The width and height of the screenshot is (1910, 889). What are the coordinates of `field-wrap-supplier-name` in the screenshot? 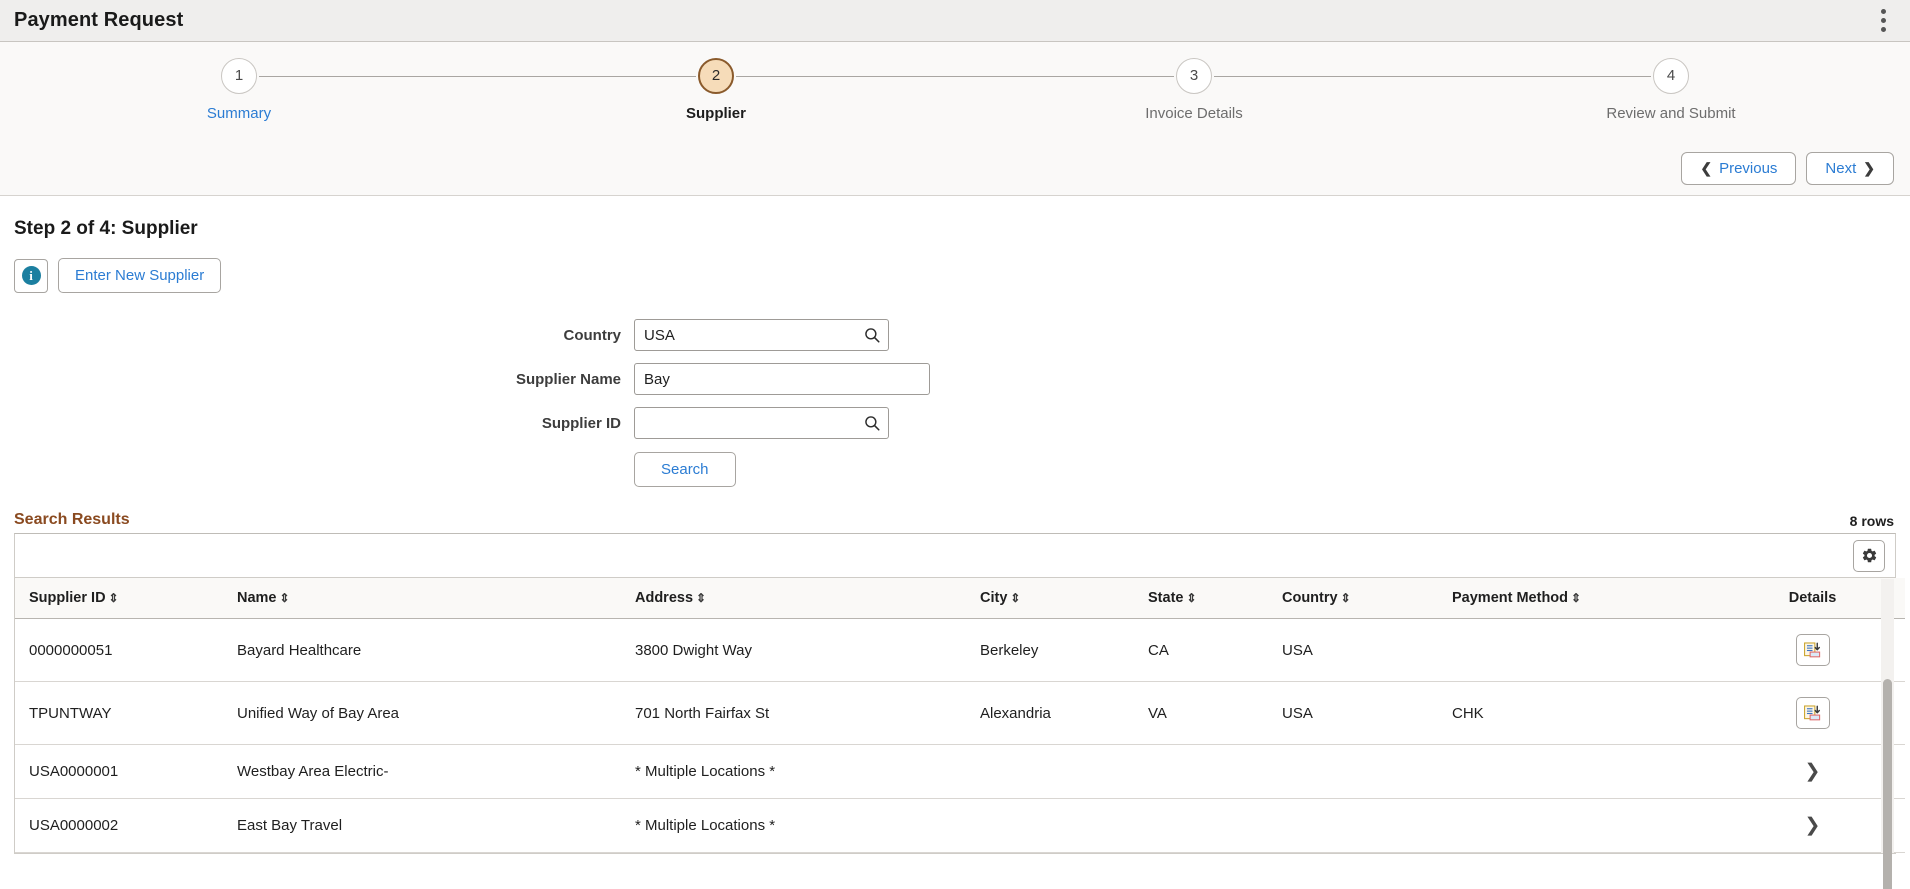 It's located at (782, 379).